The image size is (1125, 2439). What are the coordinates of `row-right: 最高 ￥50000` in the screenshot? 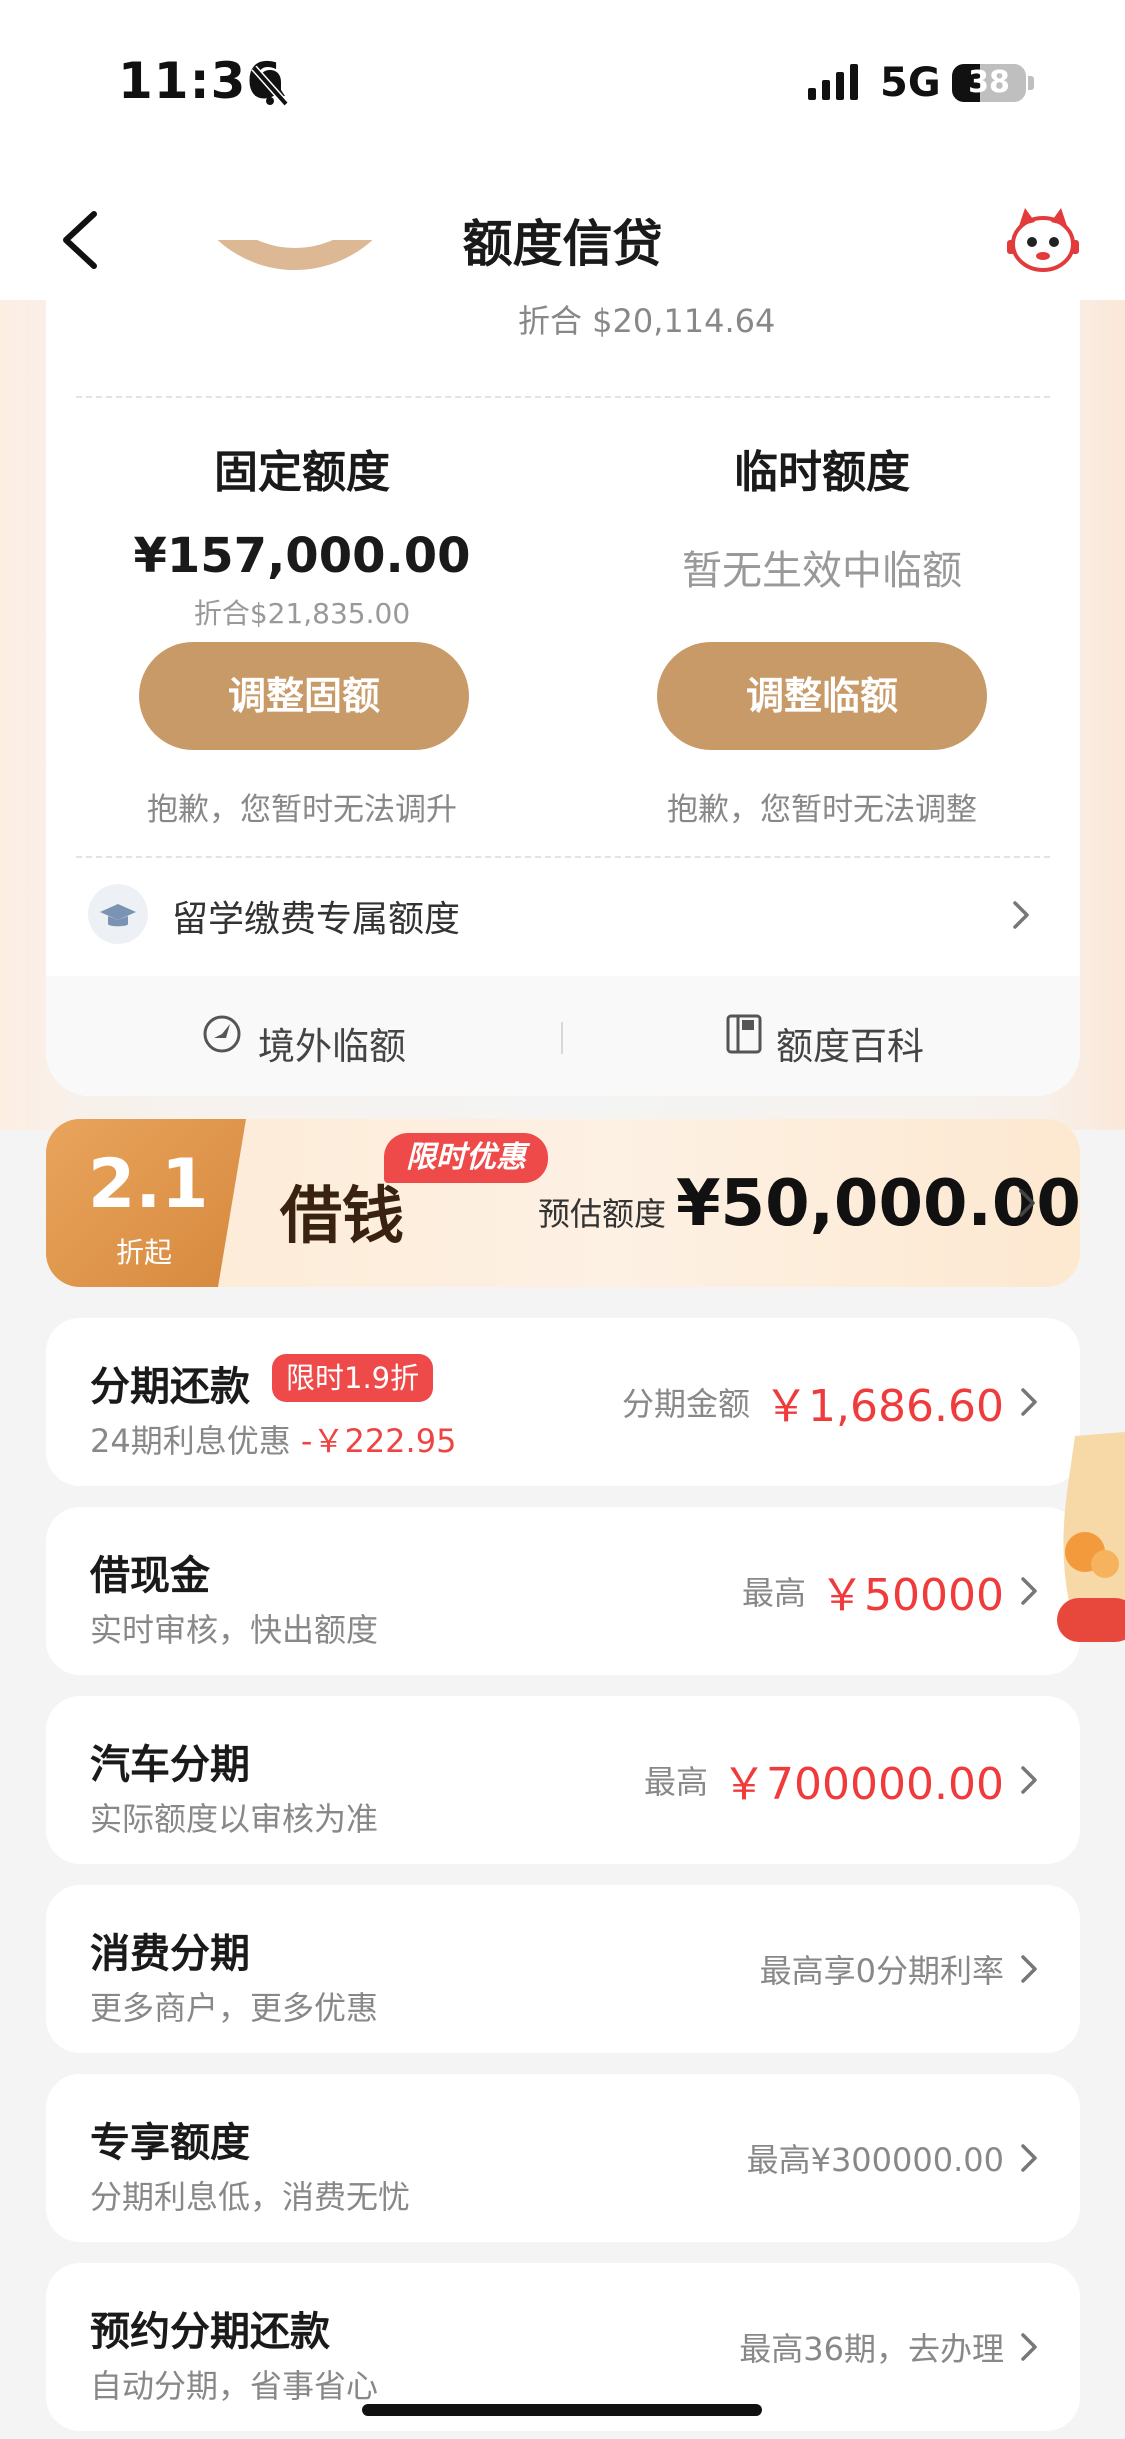 It's located at (873, 1591).